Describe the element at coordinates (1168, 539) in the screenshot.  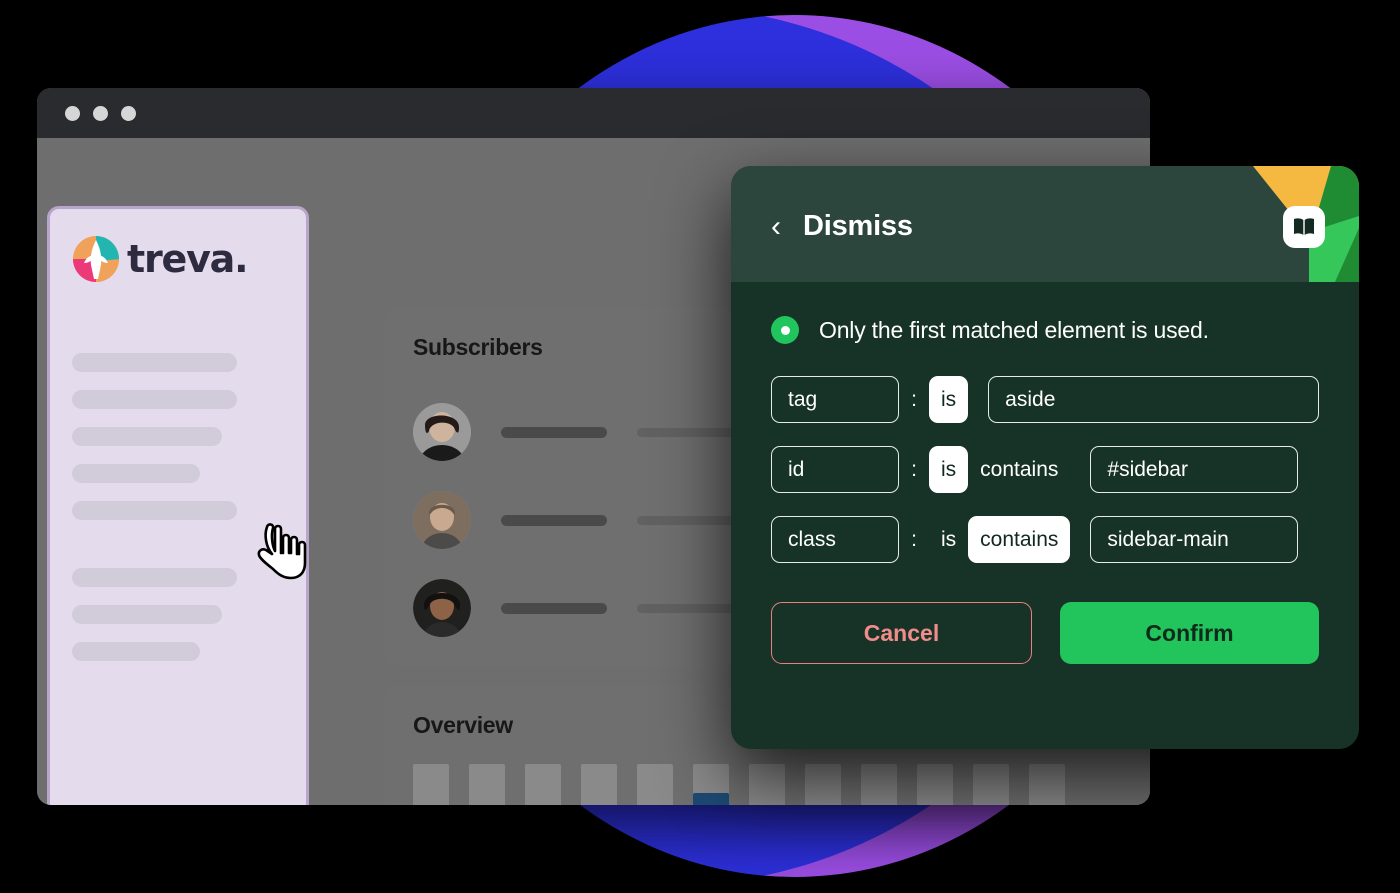
I see `rule-value-text: sidebar-main` at that location.